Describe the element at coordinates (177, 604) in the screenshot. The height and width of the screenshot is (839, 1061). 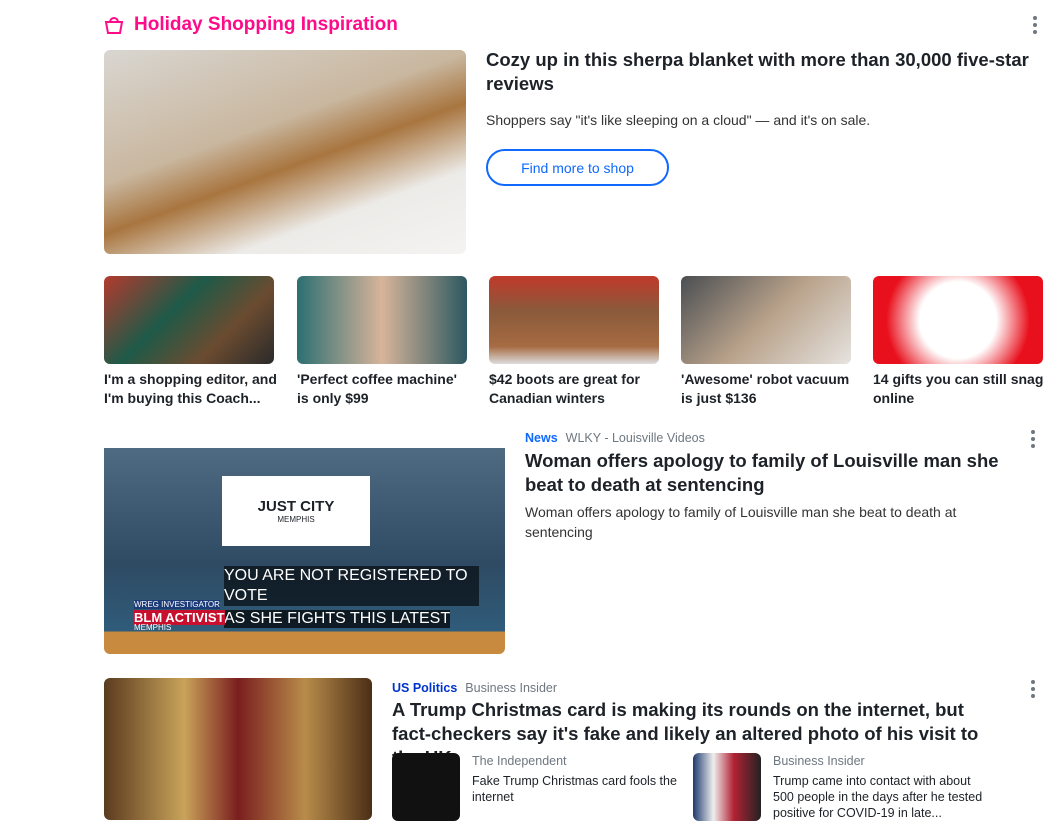
I see `lower-third-small: WREG INVESTIGATOR` at that location.